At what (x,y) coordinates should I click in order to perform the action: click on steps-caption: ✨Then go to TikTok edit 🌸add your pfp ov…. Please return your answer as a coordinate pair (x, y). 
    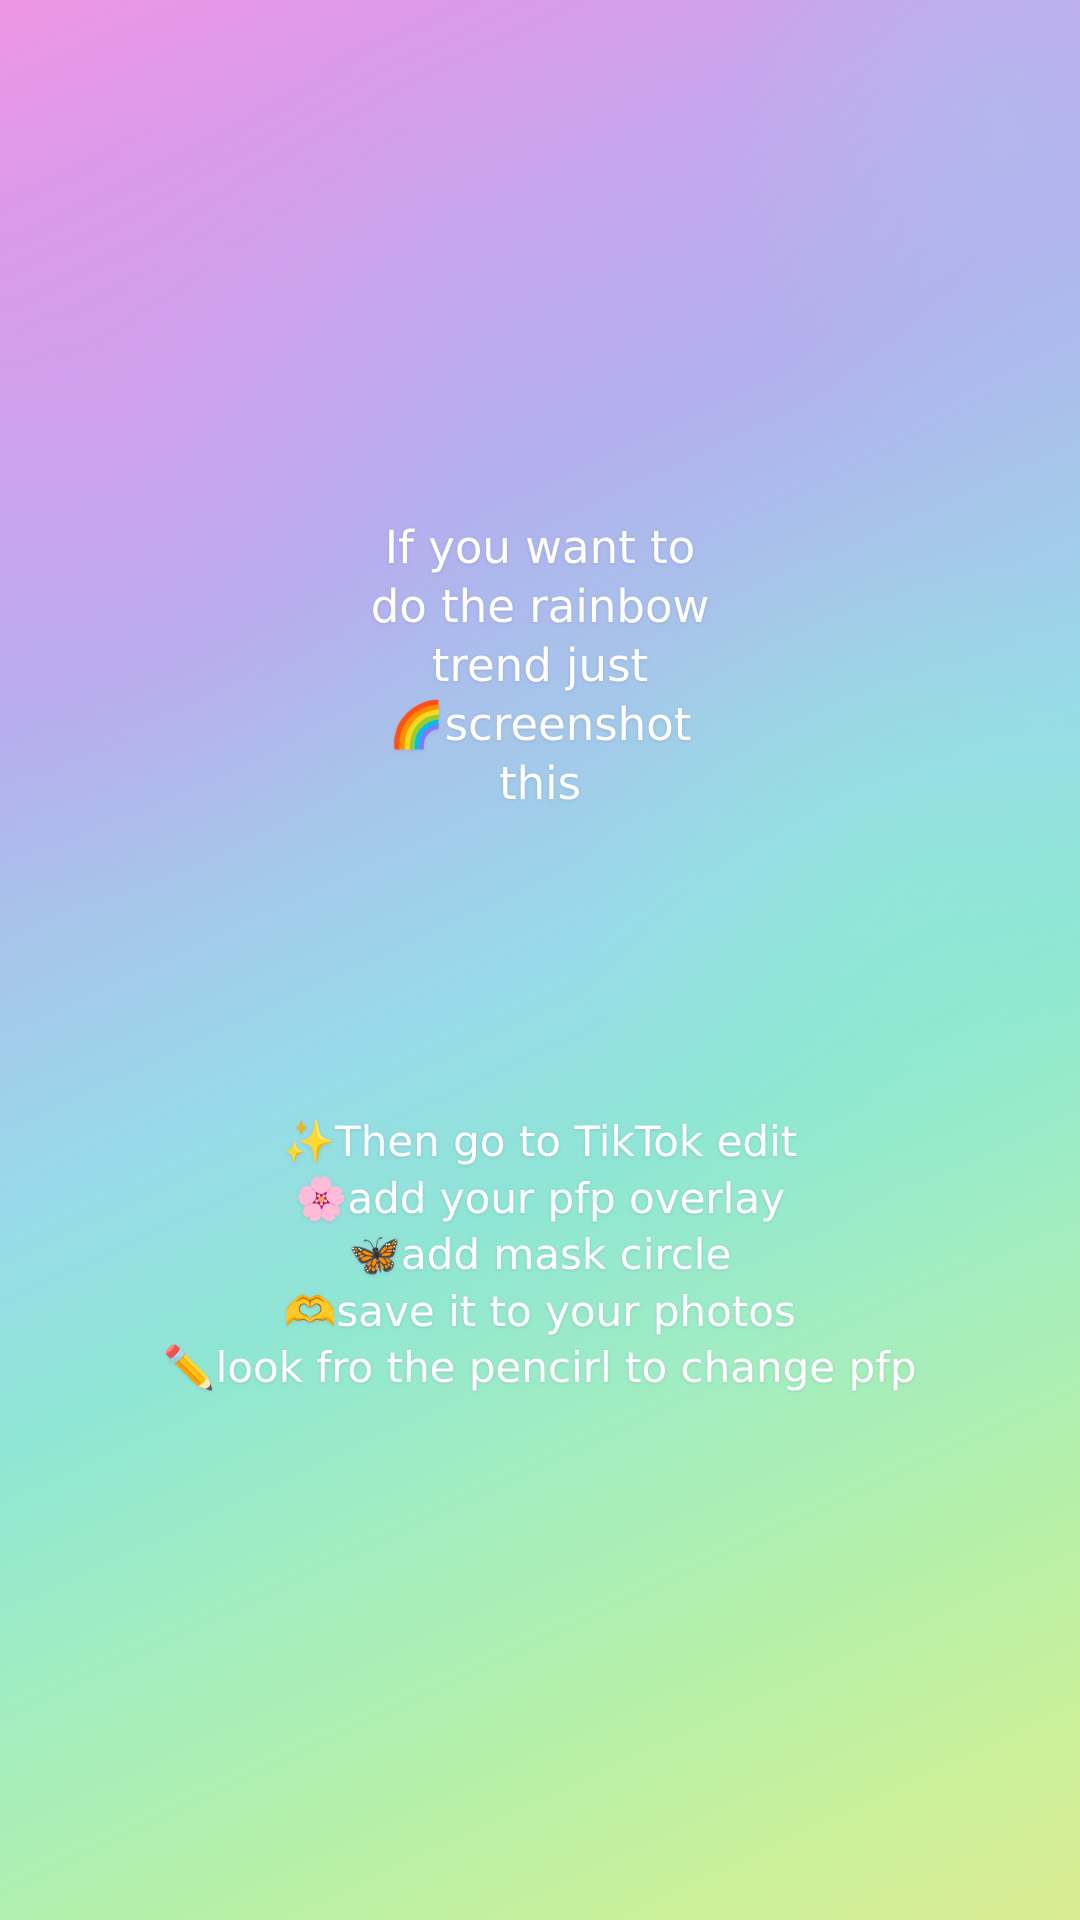
    Looking at the image, I should click on (540, 1255).